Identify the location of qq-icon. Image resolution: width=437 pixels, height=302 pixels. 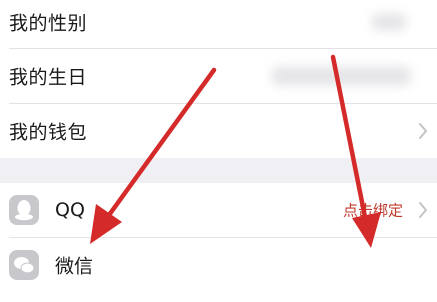
(24, 210).